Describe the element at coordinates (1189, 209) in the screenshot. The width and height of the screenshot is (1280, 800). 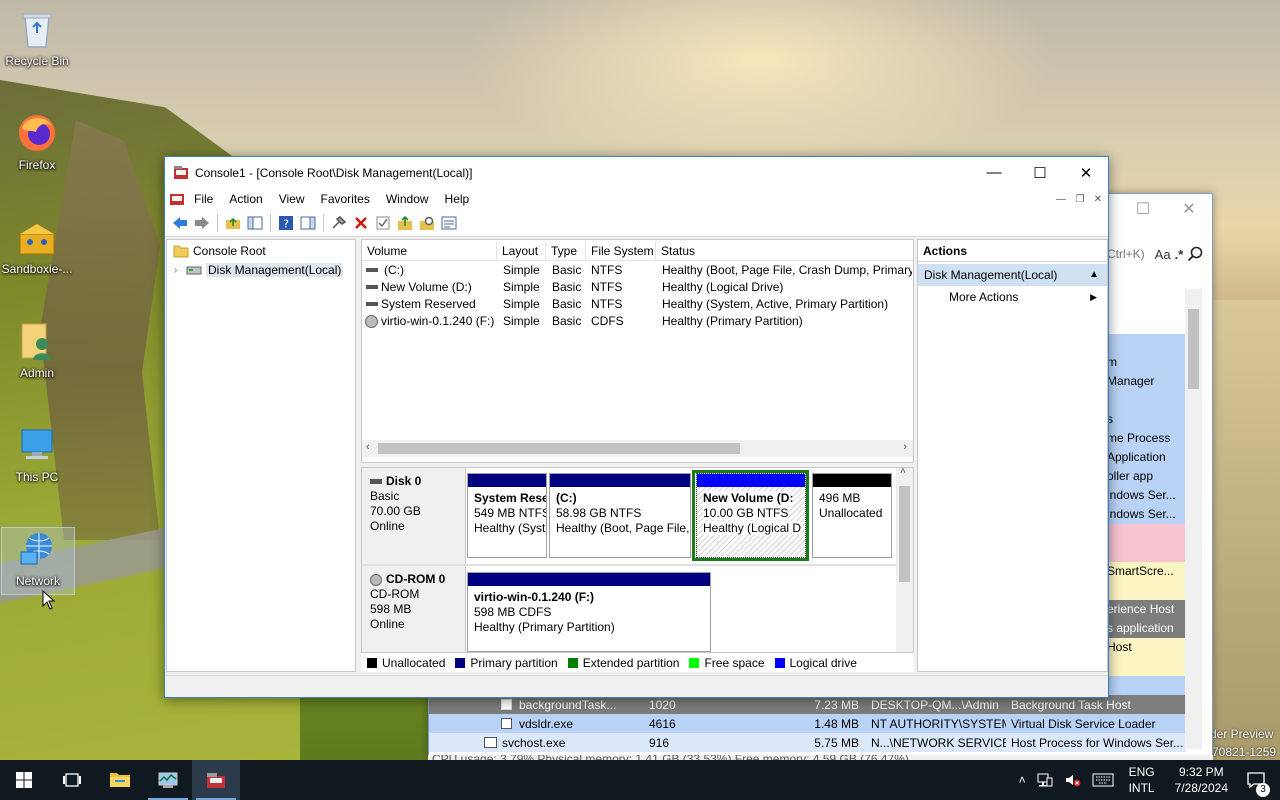
I see `tm-close-button: ✕` at that location.